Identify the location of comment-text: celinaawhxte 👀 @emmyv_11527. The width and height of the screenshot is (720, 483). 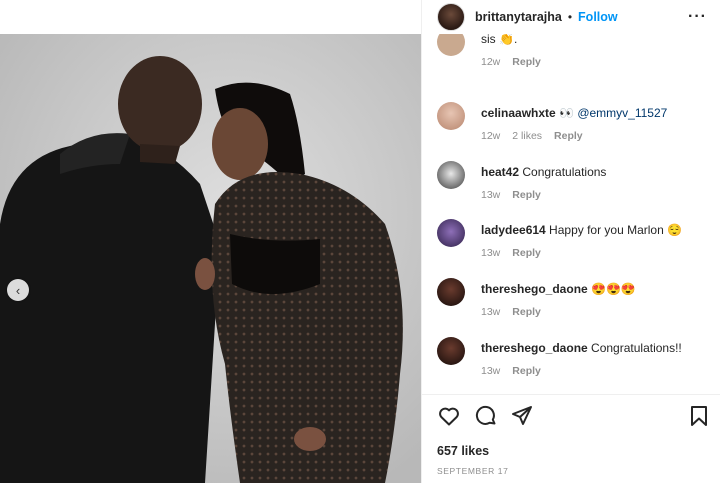
(574, 113).